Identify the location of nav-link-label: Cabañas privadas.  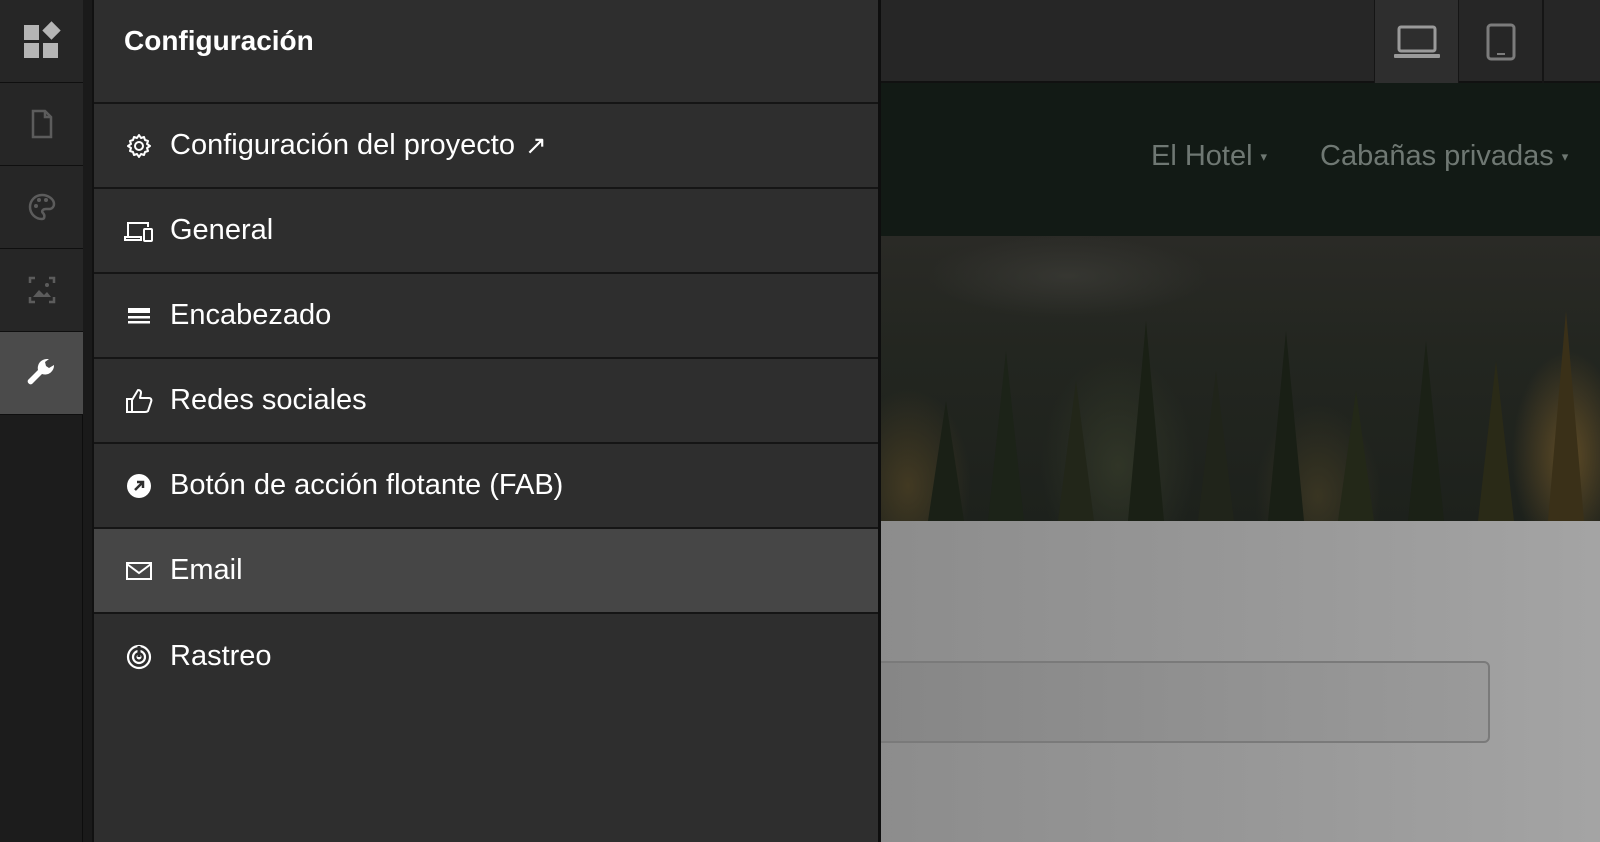
(1437, 156).